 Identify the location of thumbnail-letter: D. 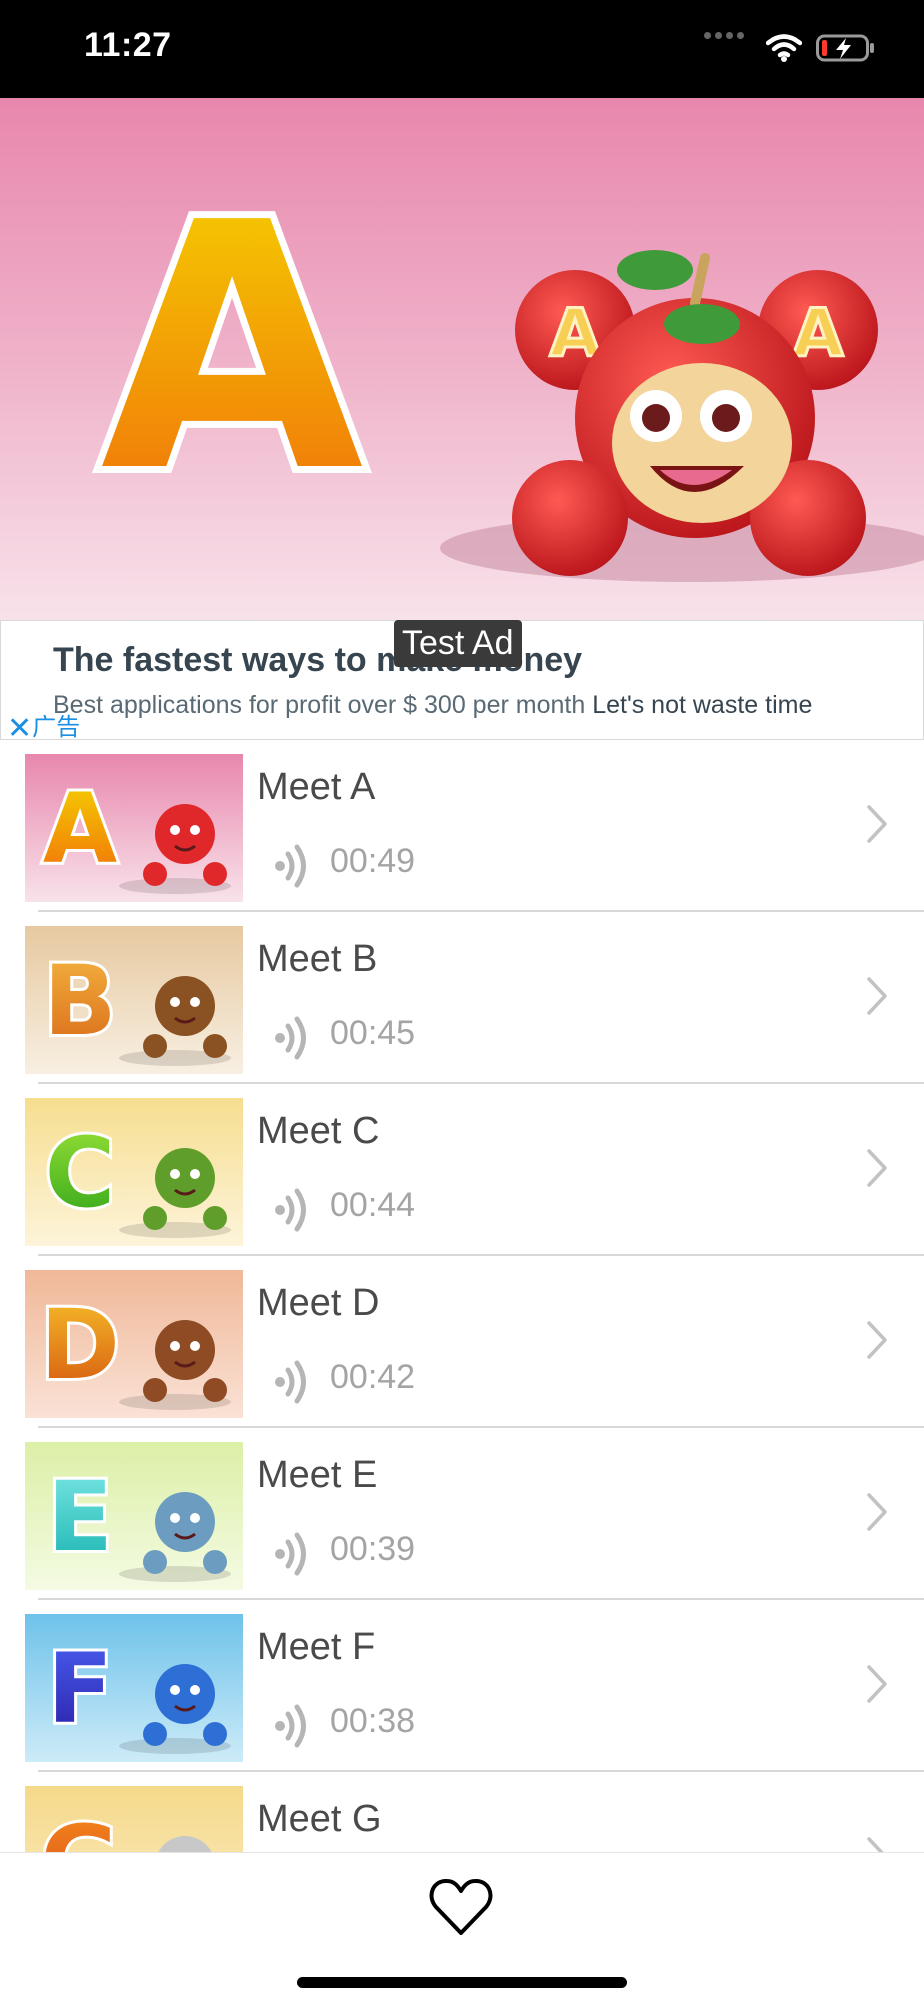
(80, 1345).